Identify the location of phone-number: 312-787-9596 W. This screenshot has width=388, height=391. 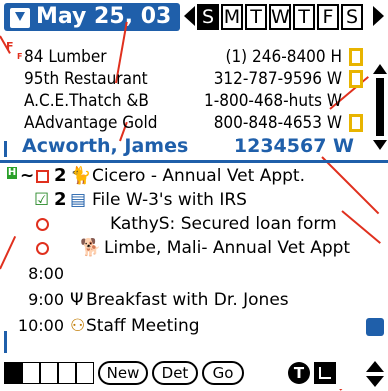
(277, 79).